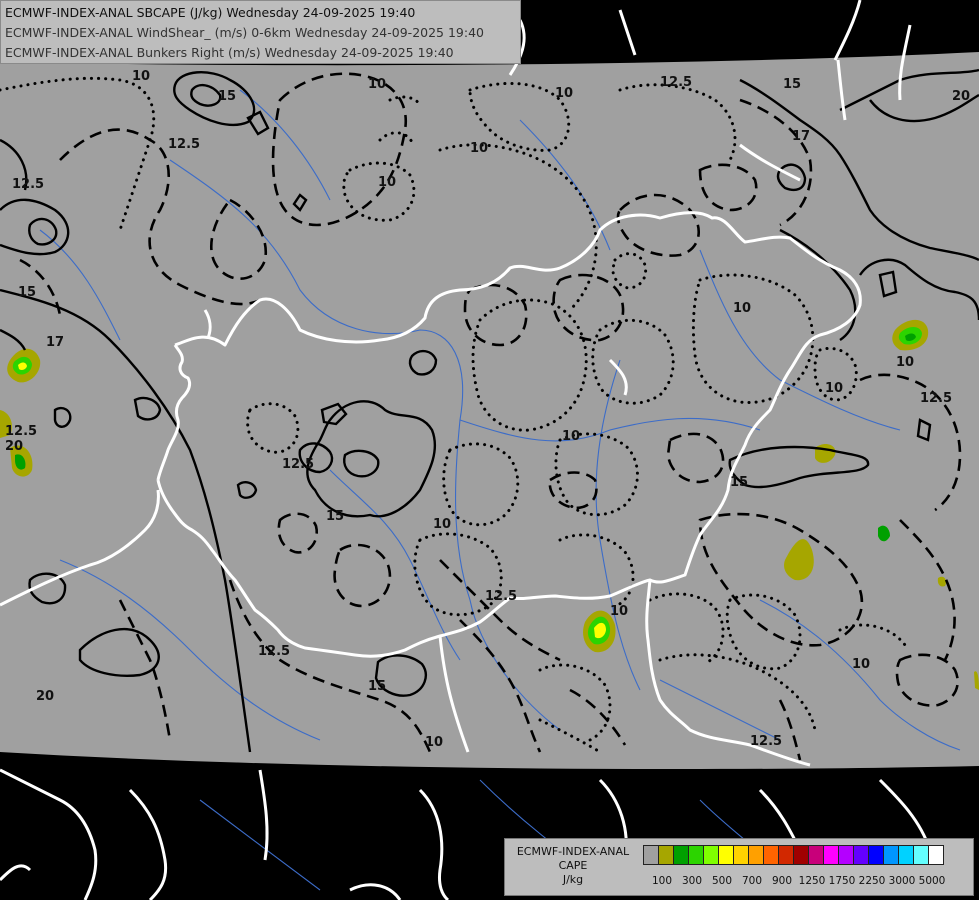 This screenshot has width=979, height=900. I want to click on legend-tick-label: 1250, so click(812, 881).